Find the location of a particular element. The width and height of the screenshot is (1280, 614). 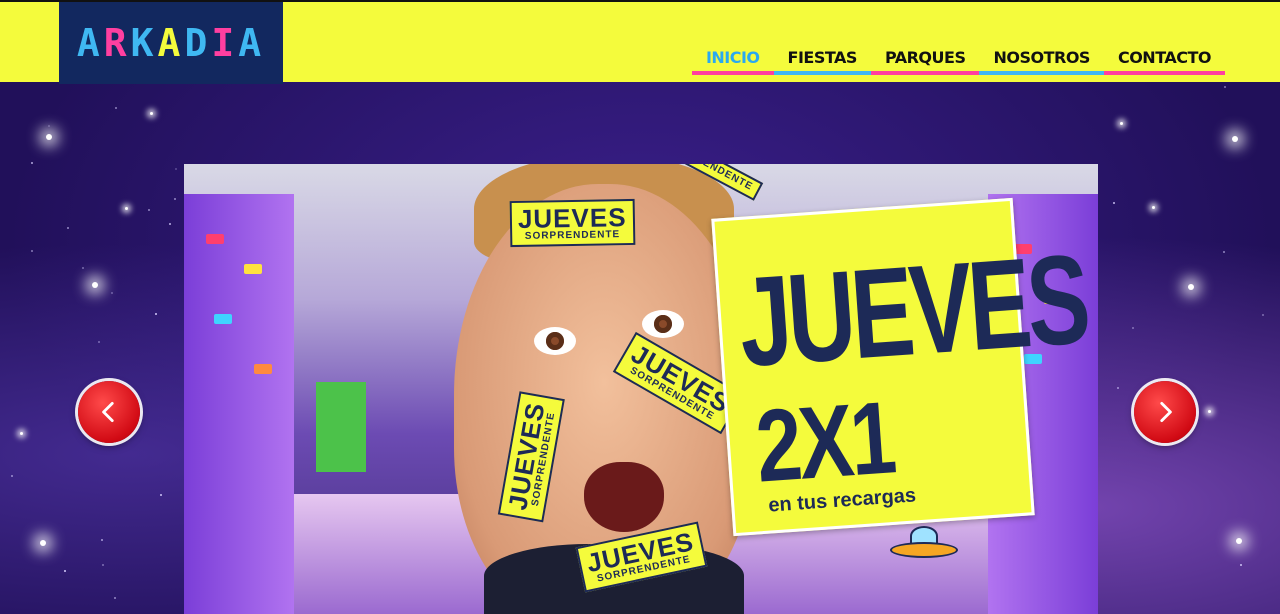

green-panel is located at coordinates (341, 427).